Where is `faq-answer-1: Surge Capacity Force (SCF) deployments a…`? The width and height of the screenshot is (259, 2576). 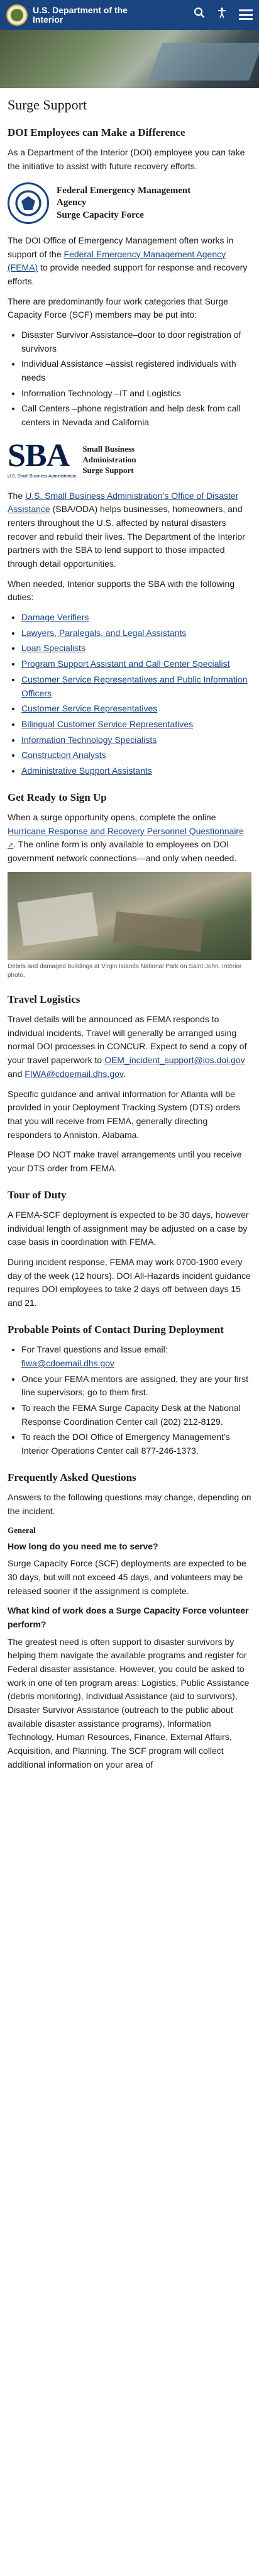
faq-answer-1: Surge Capacity Force (SCF) deployments a… is located at coordinates (127, 1577).